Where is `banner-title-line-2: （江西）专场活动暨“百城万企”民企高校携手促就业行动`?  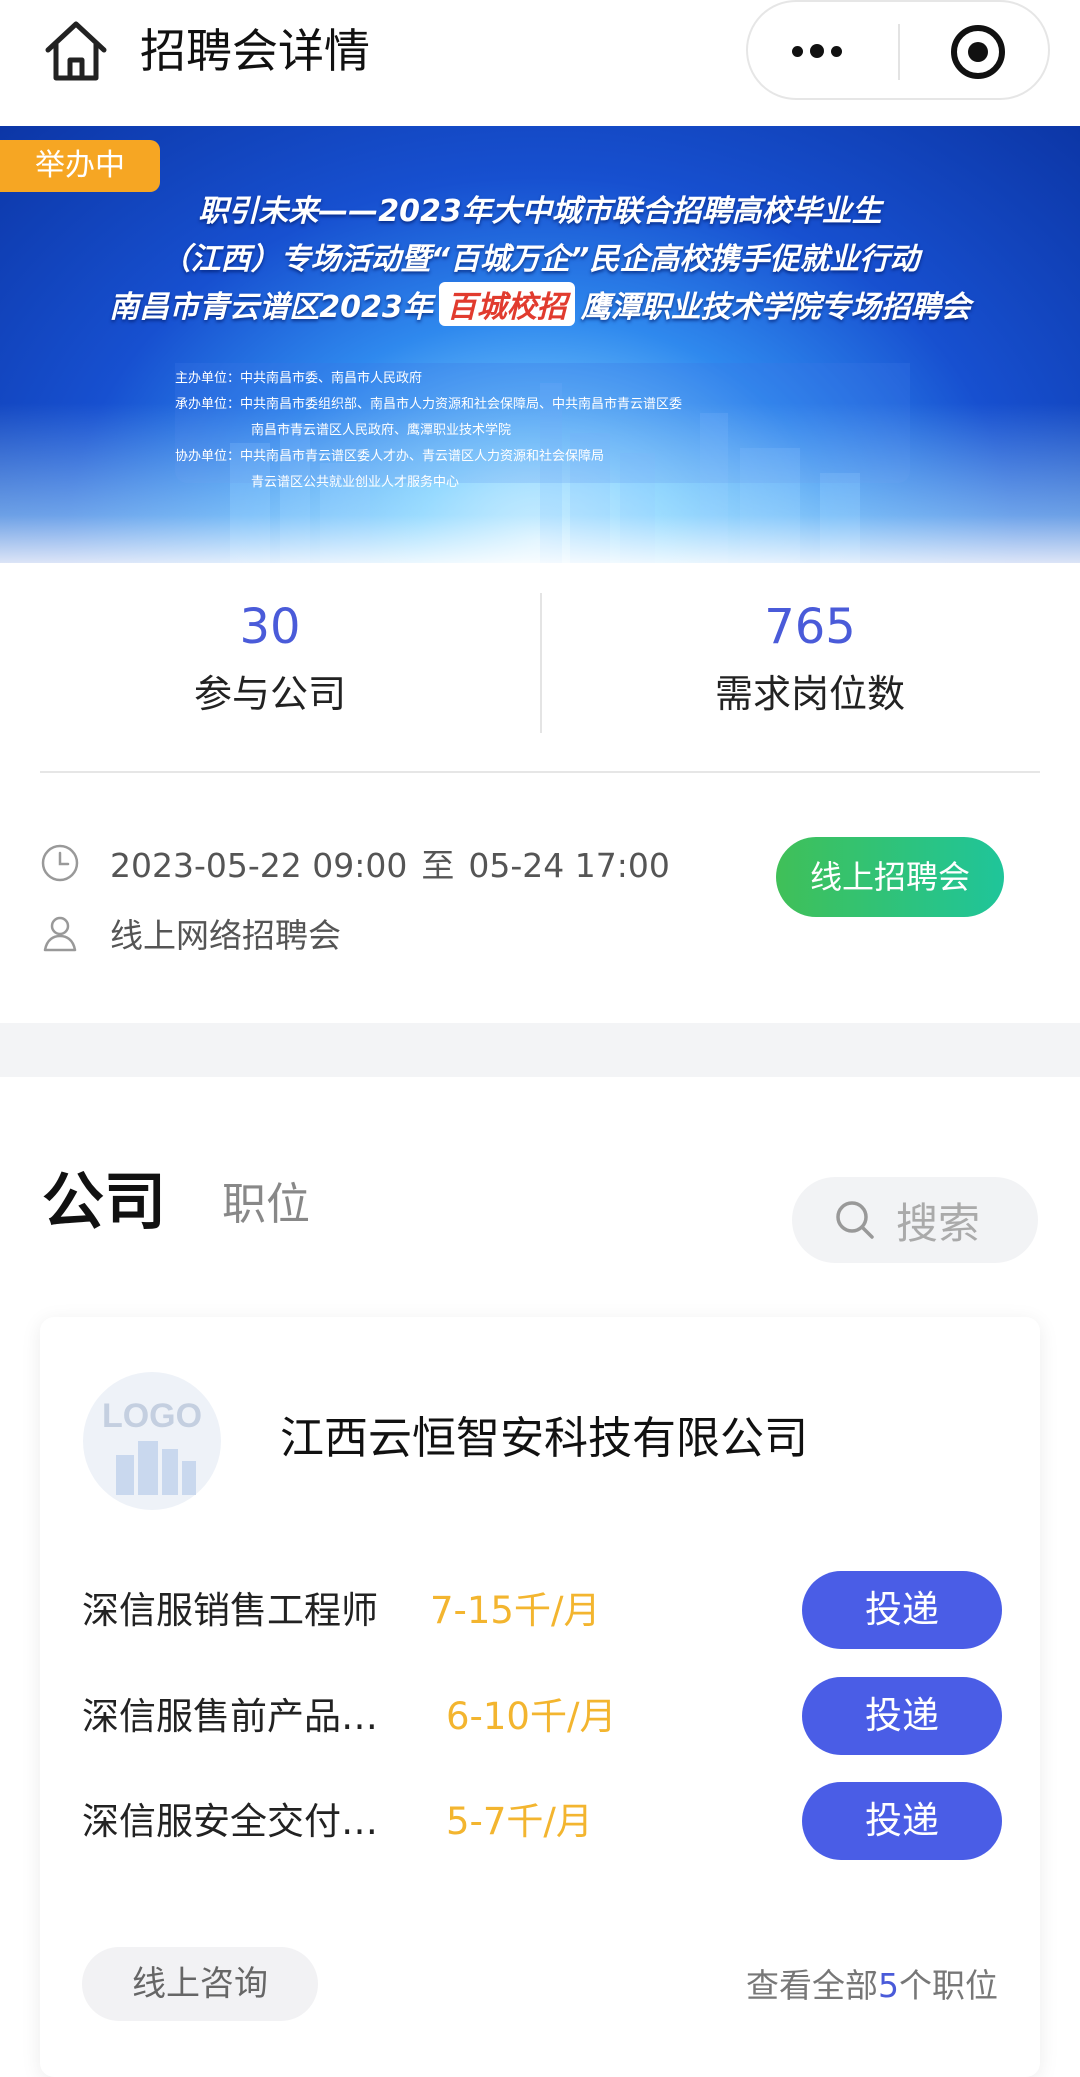 banner-title-line-2: （江西）专场活动暨“百城万企”民企高校携手促就业行动 is located at coordinates (540, 259).